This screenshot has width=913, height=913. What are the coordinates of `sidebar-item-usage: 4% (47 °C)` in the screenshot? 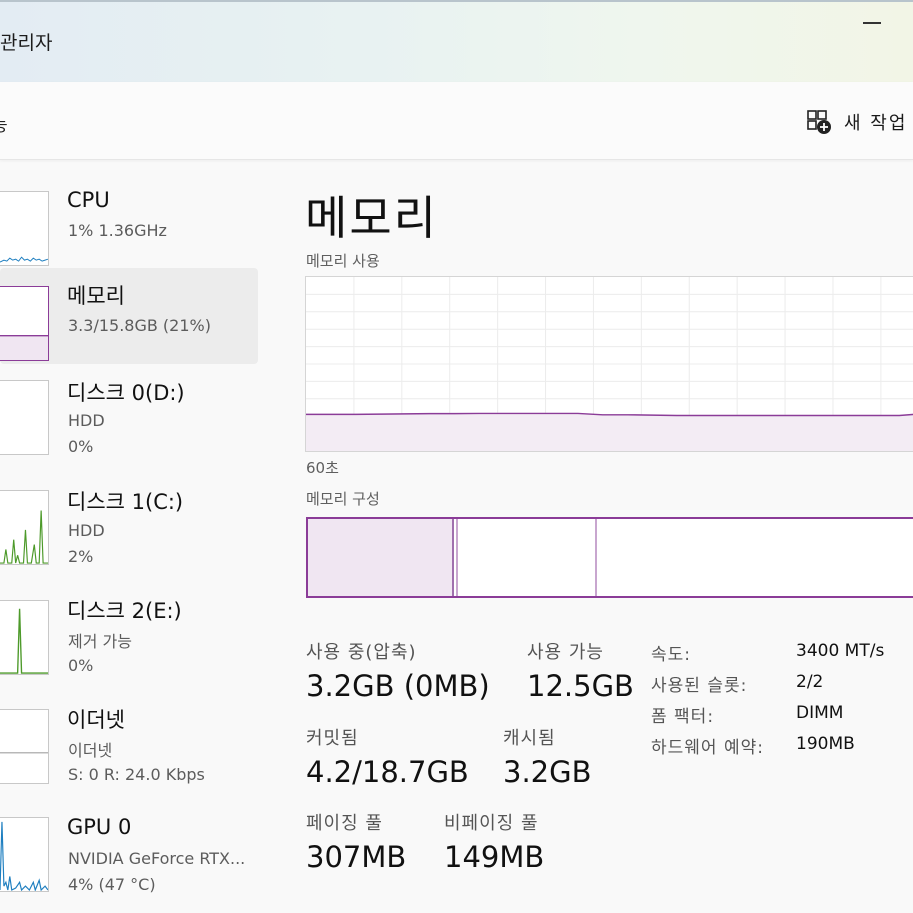 It's located at (112, 884).